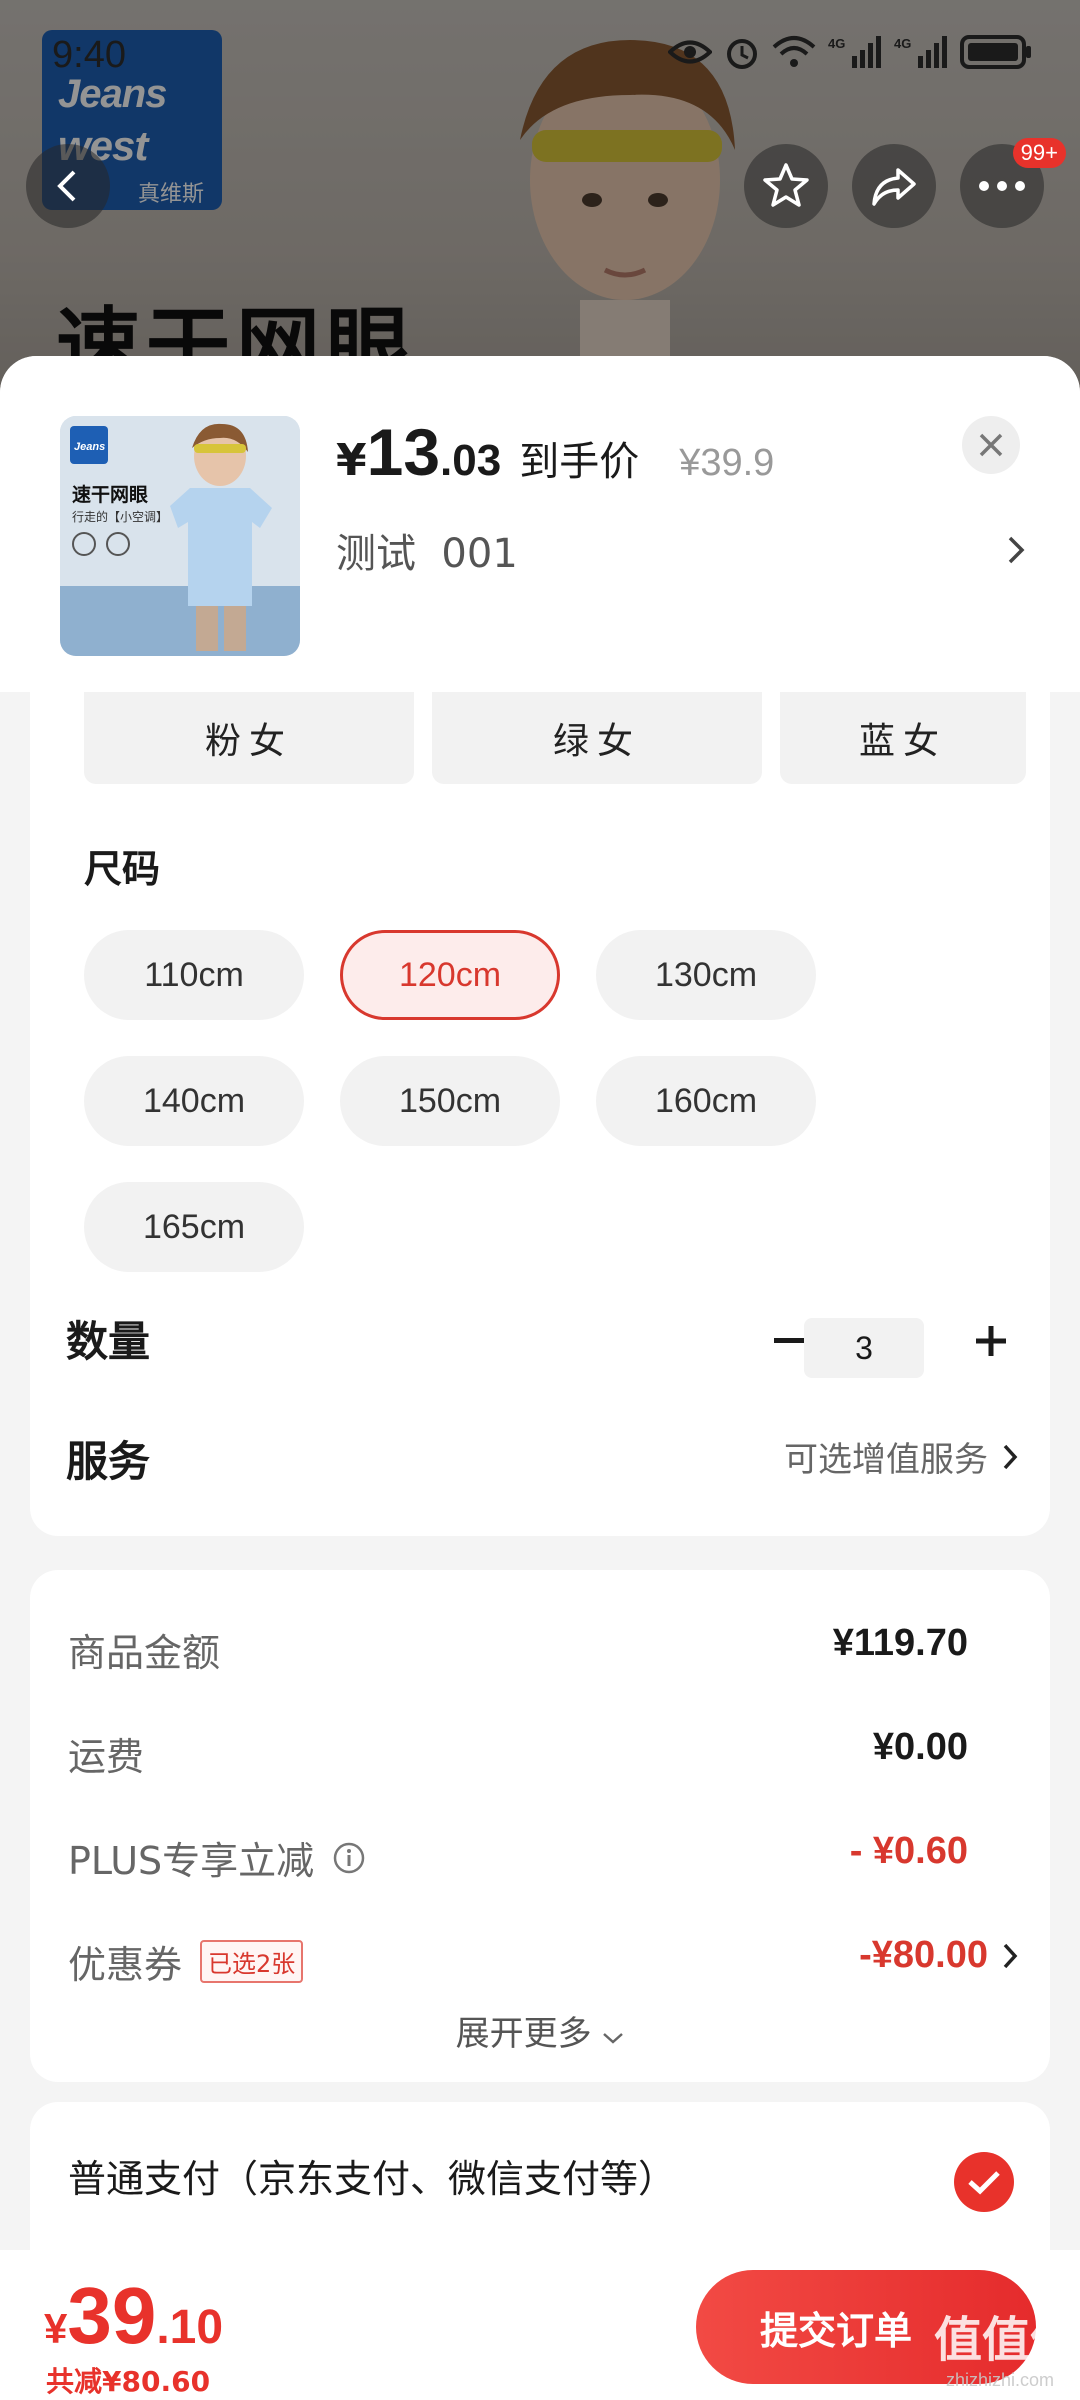 This screenshot has height=2400, width=1080. Describe the element at coordinates (351, 460) in the screenshot. I see `price-currency: ¥` at that location.